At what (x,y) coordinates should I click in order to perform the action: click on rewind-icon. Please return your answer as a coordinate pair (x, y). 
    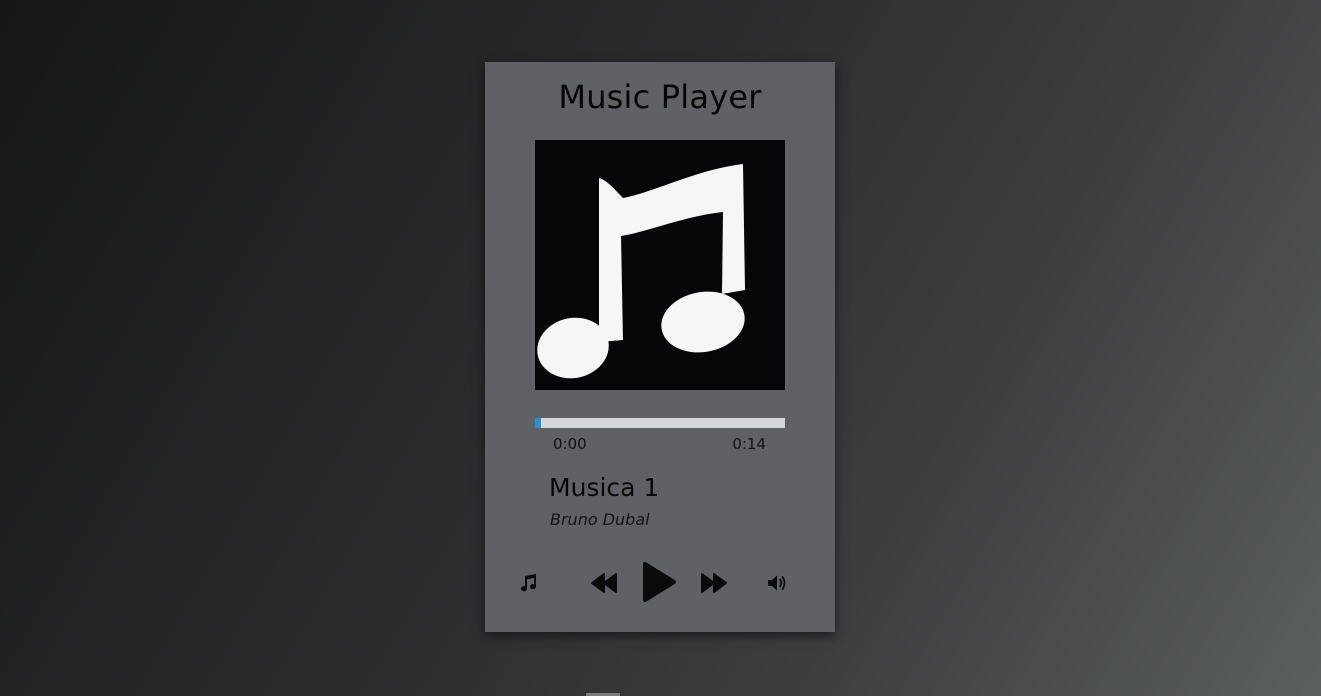
    Looking at the image, I should click on (604, 583).